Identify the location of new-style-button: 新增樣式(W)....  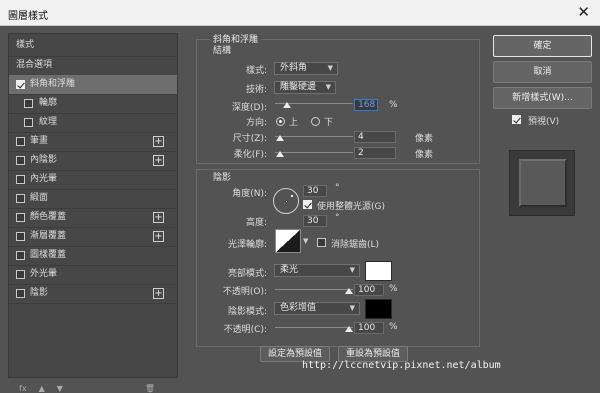
(542, 98).